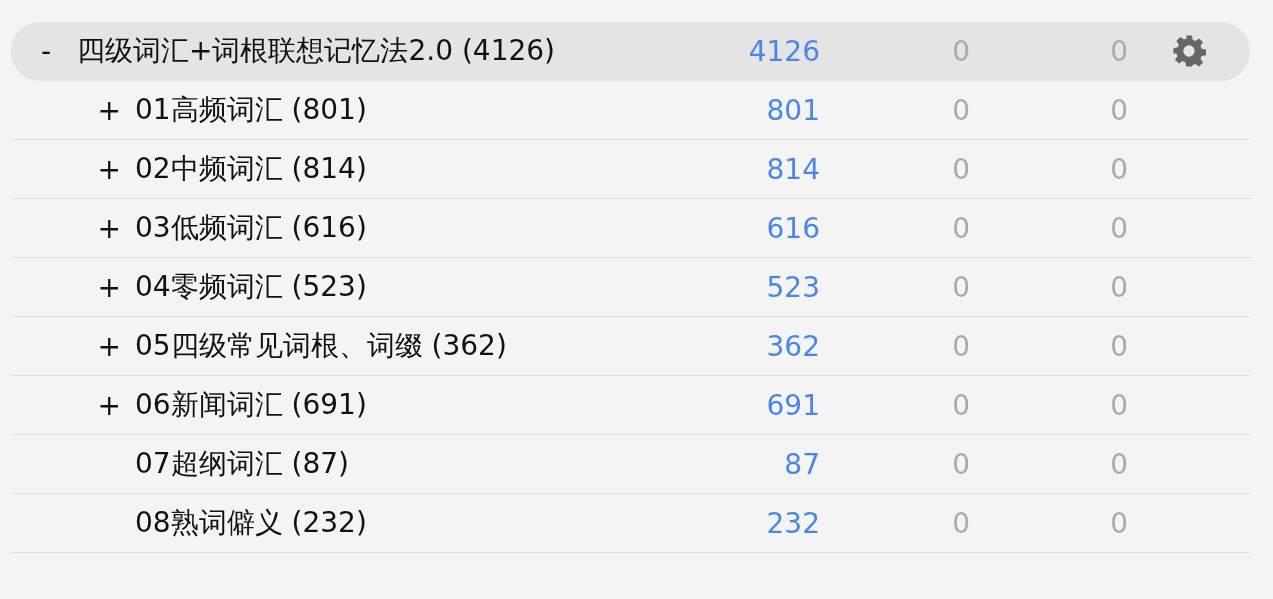 Image resolution: width=1273 pixels, height=599 pixels. Describe the element at coordinates (44, 51) in the screenshot. I see `collapse-toggle: -` at that location.